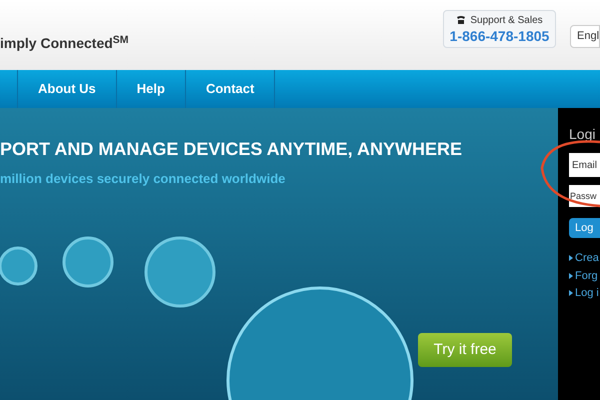  Describe the element at coordinates (584, 228) in the screenshot. I see `login-button: Log` at that location.